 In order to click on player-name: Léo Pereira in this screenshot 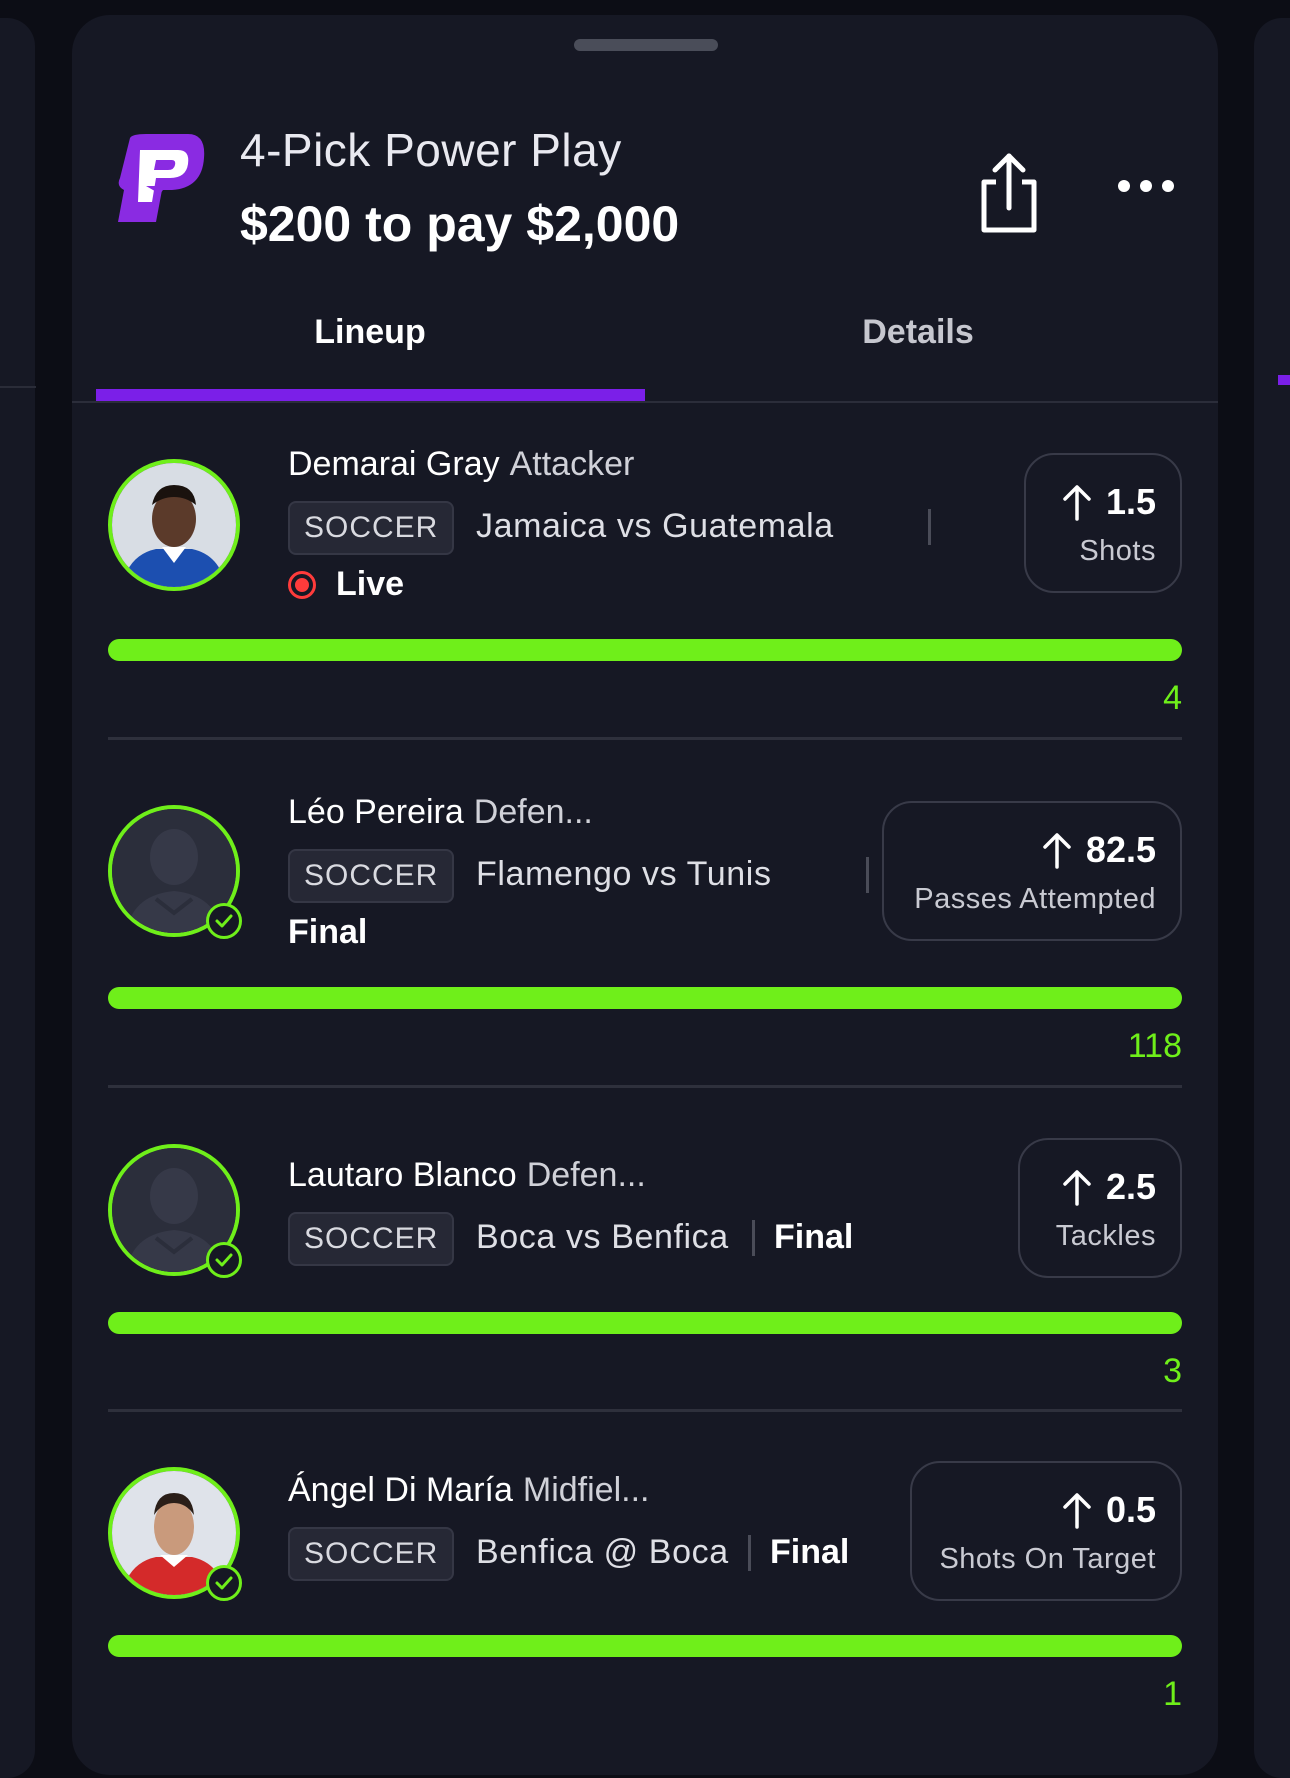, I will do `click(376, 812)`.